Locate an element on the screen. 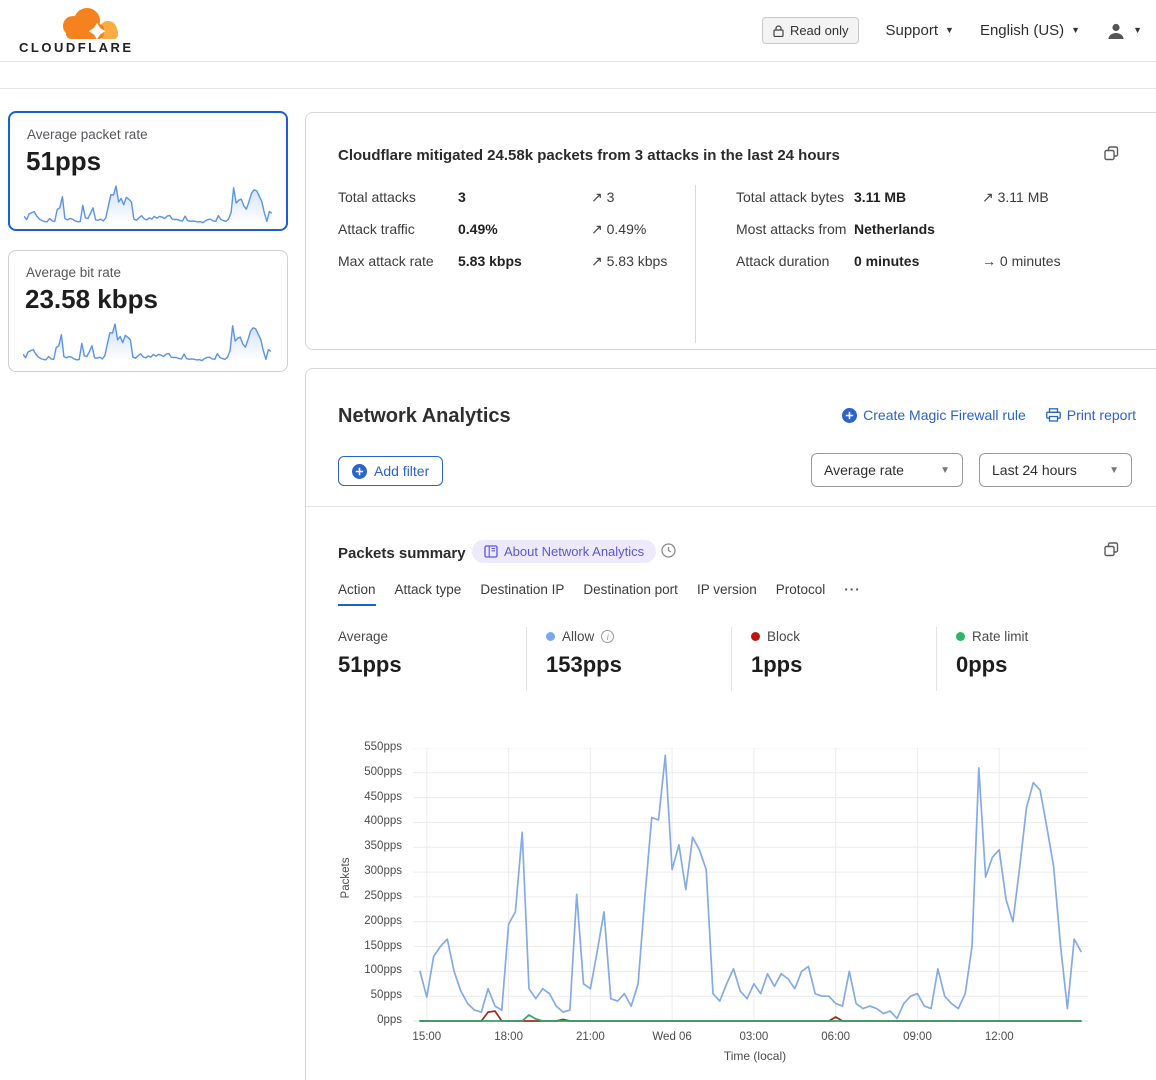 This screenshot has height=1080, width=1156. x-tick-label: 06:00 is located at coordinates (836, 1037).